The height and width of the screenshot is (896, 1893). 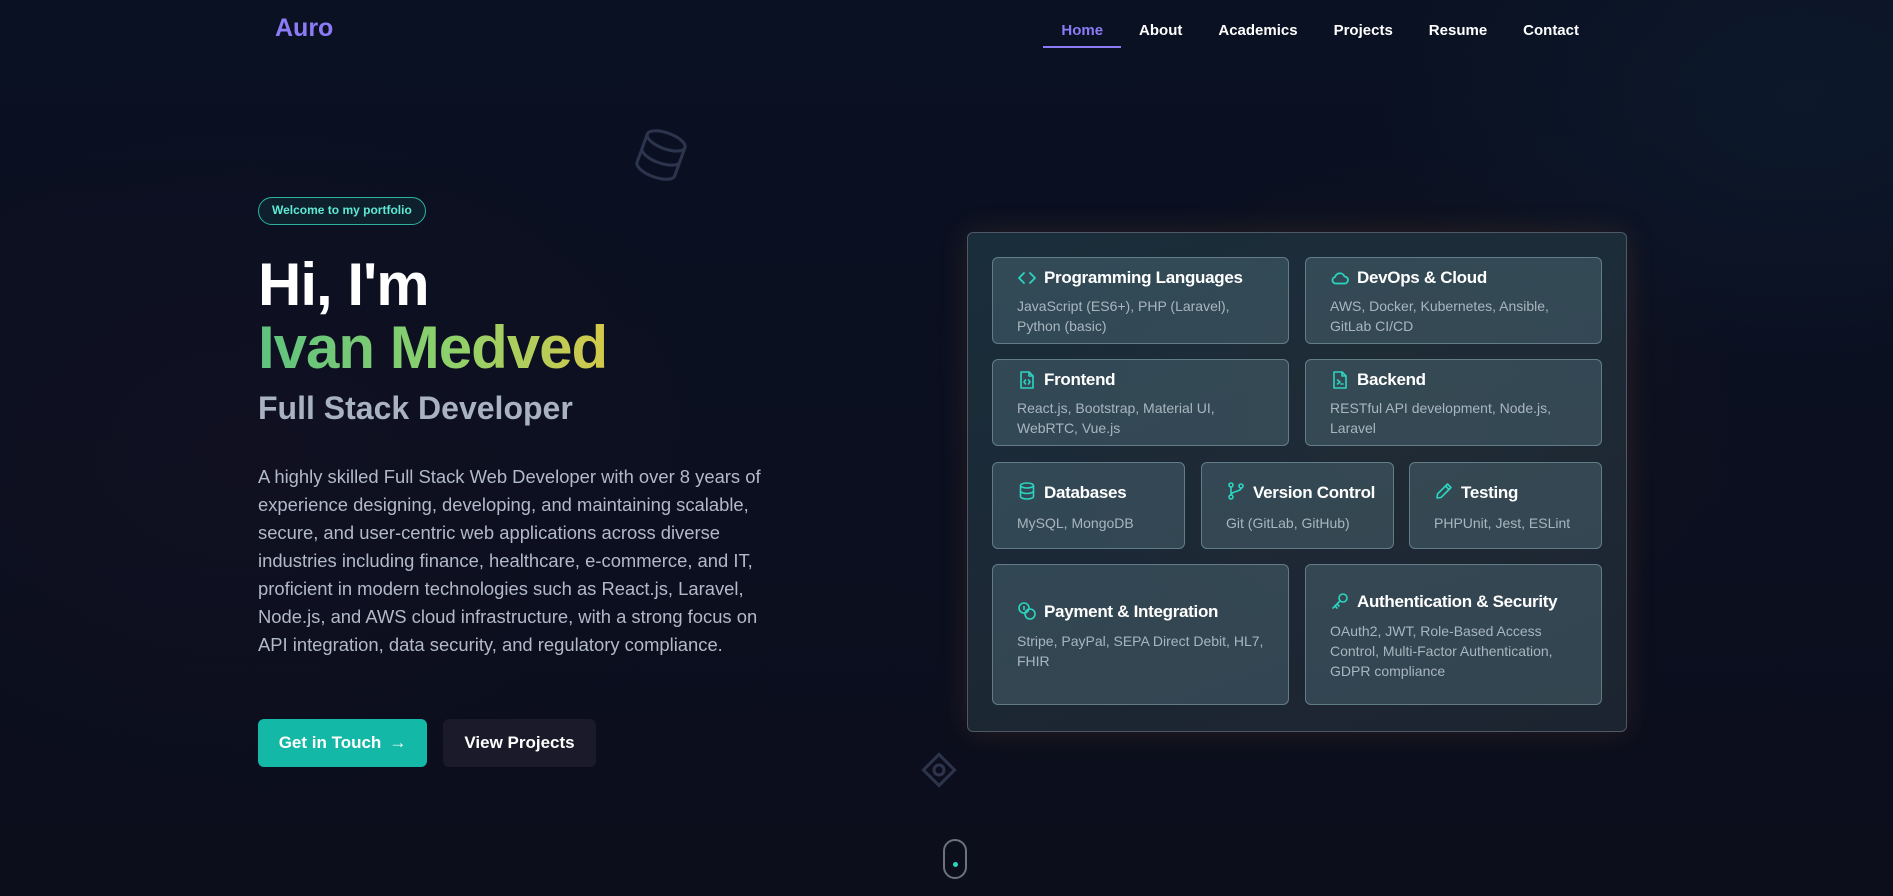 What do you see at coordinates (1340, 278) in the screenshot?
I see `cloud-icon` at bounding box center [1340, 278].